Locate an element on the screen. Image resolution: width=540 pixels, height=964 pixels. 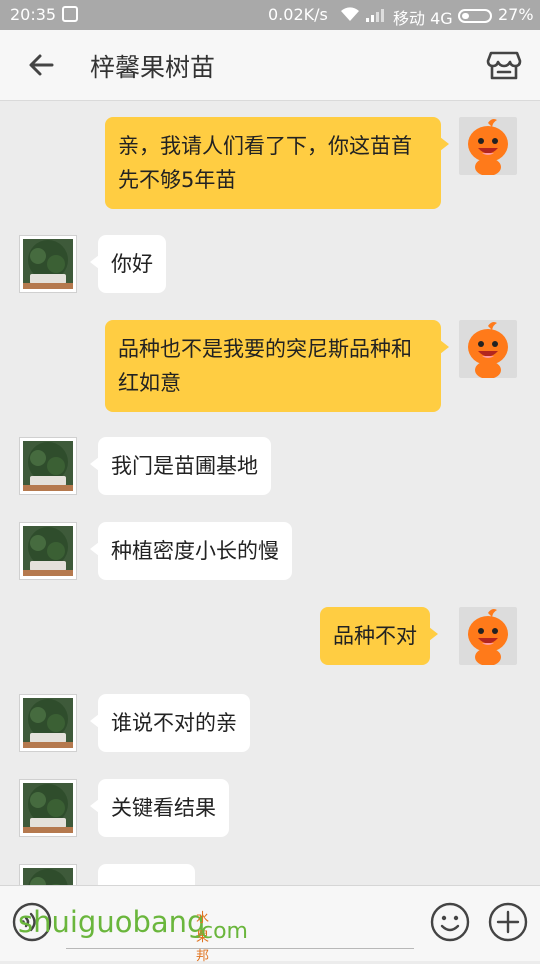
message-row: 亲，我请人们看了下，你这苗首先不够5年苗 is located at coordinates (270, 165).